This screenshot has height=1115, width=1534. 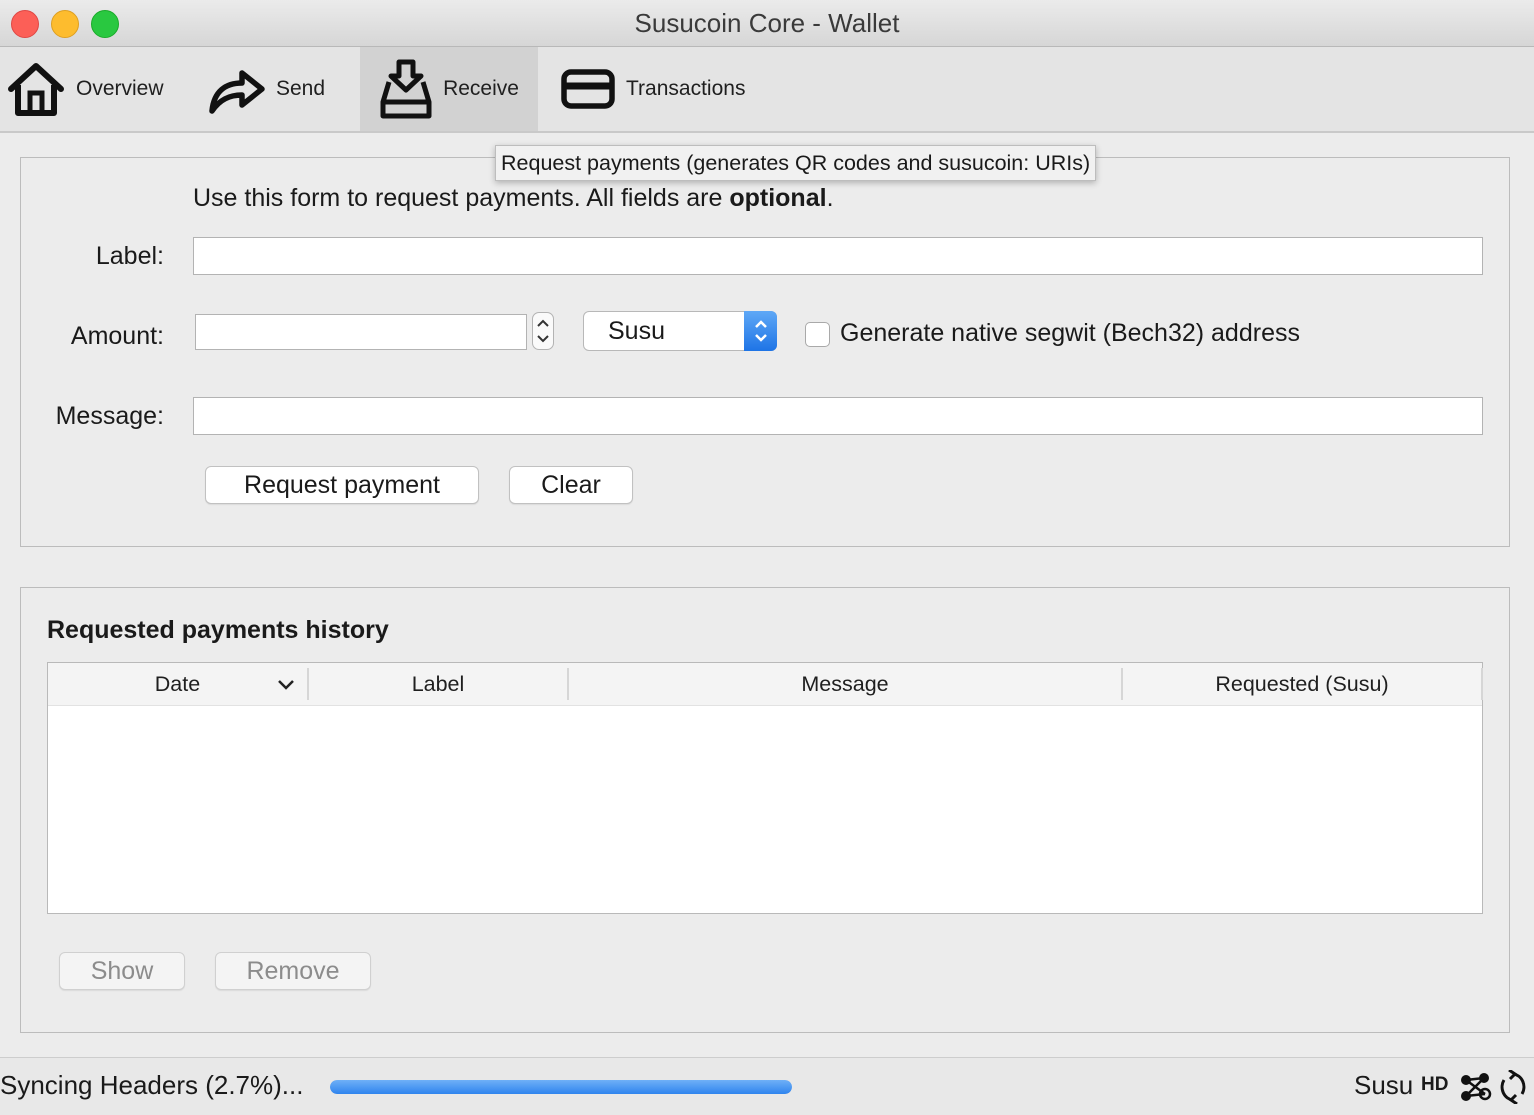 I want to click on intro-bold: optional, so click(x=778, y=198).